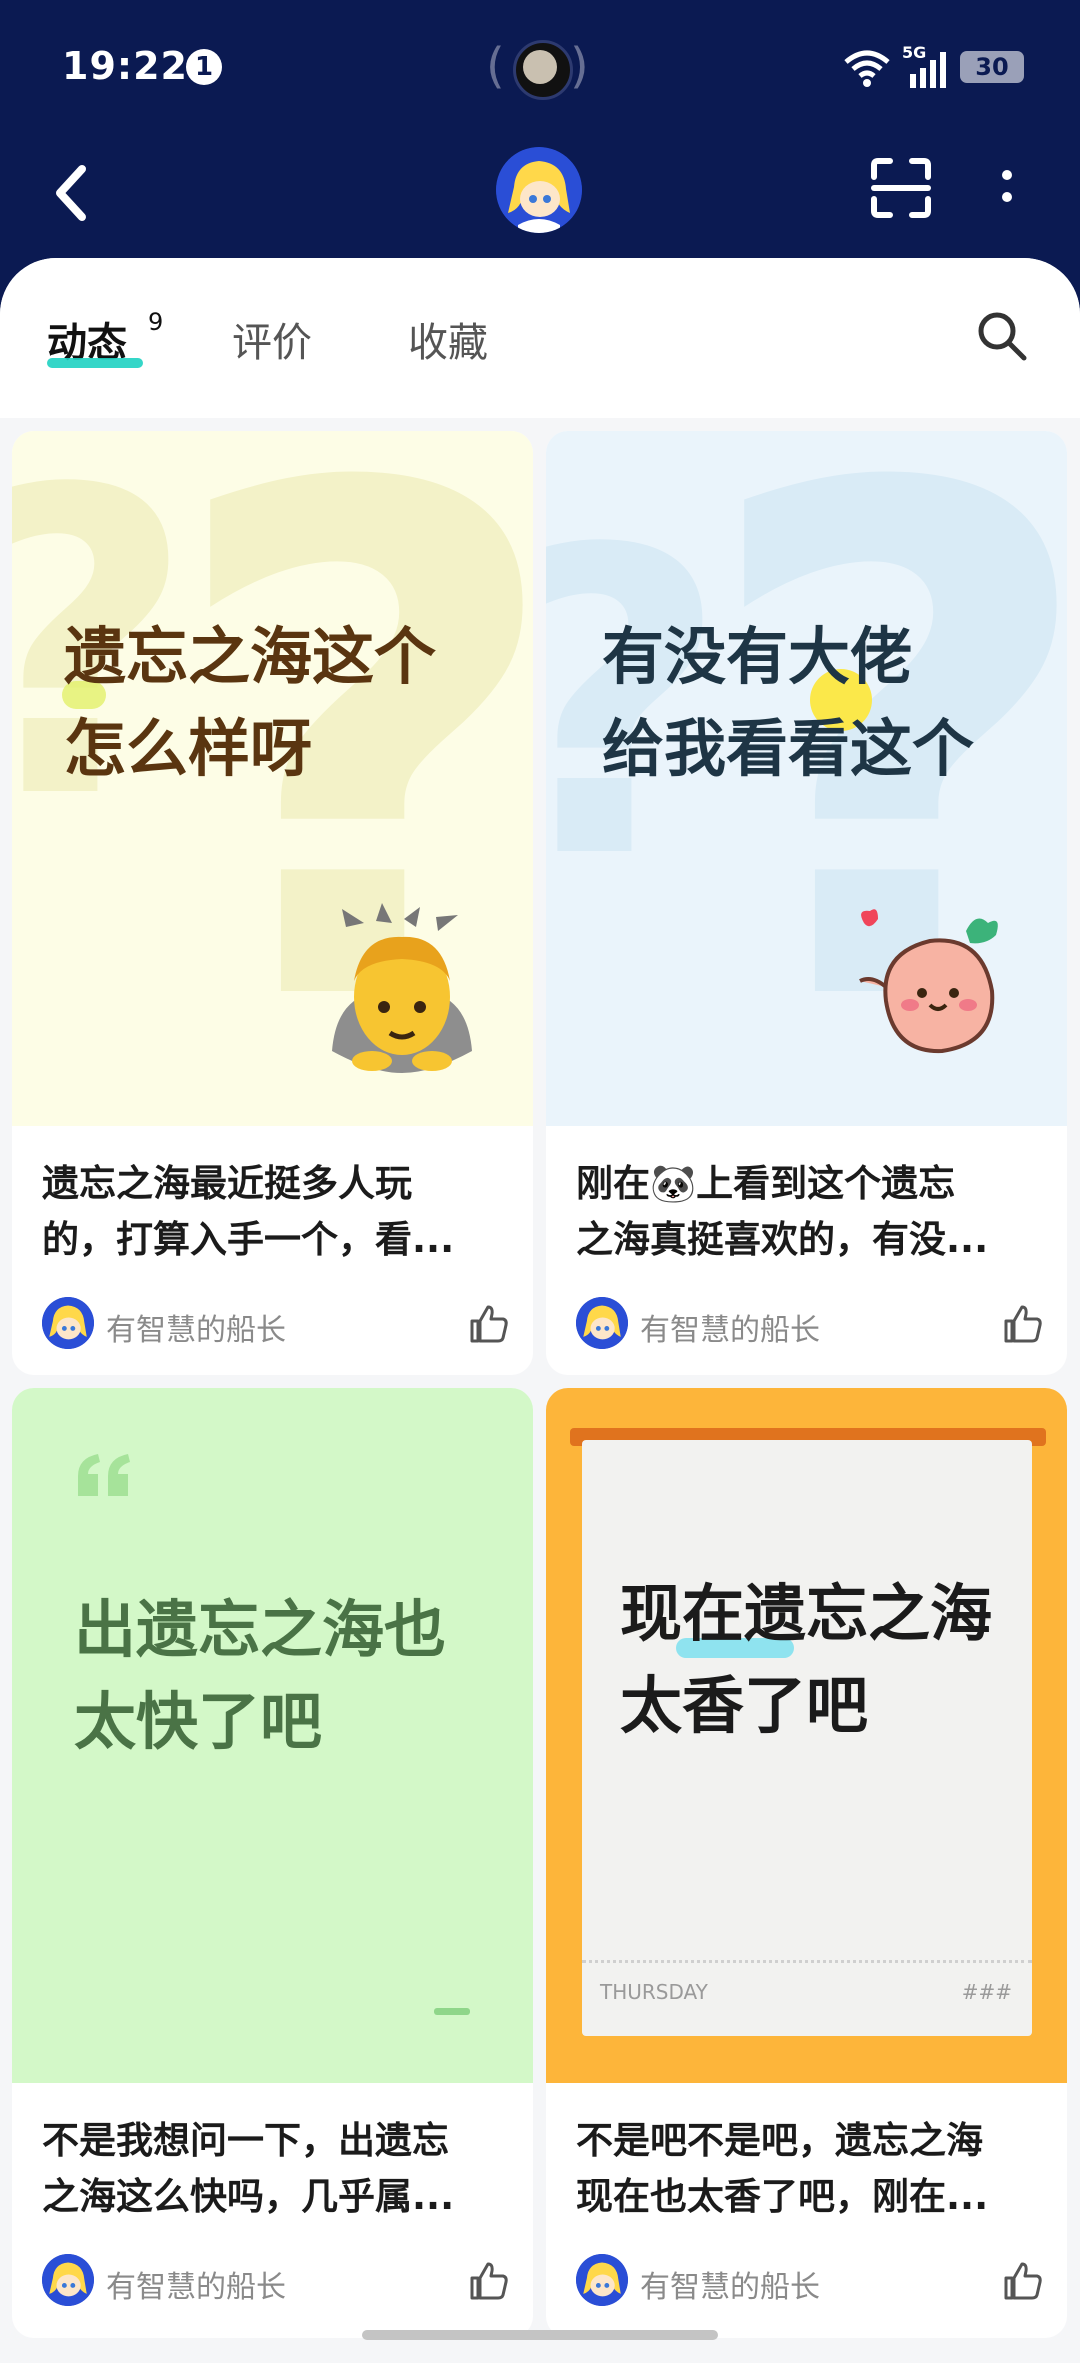 The image size is (1080, 2363). What do you see at coordinates (540, 338) in the screenshot?
I see `tab-bar: 动态 9 评价 收藏` at bounding box center [540, 338].